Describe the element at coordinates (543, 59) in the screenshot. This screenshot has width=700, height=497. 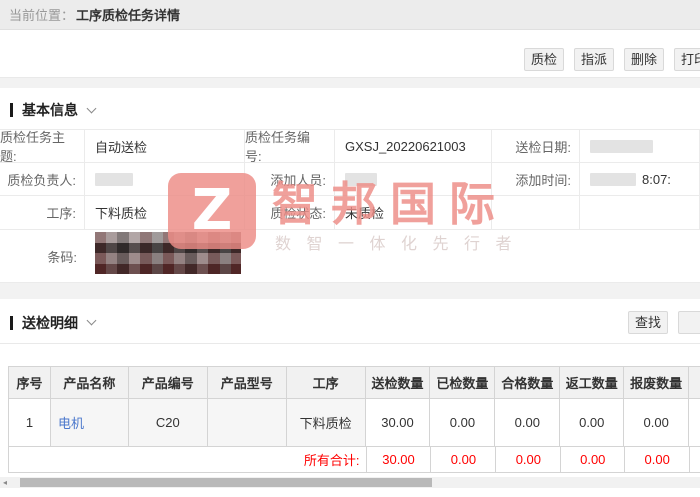
I see `inspect-button: 质检` at that location.